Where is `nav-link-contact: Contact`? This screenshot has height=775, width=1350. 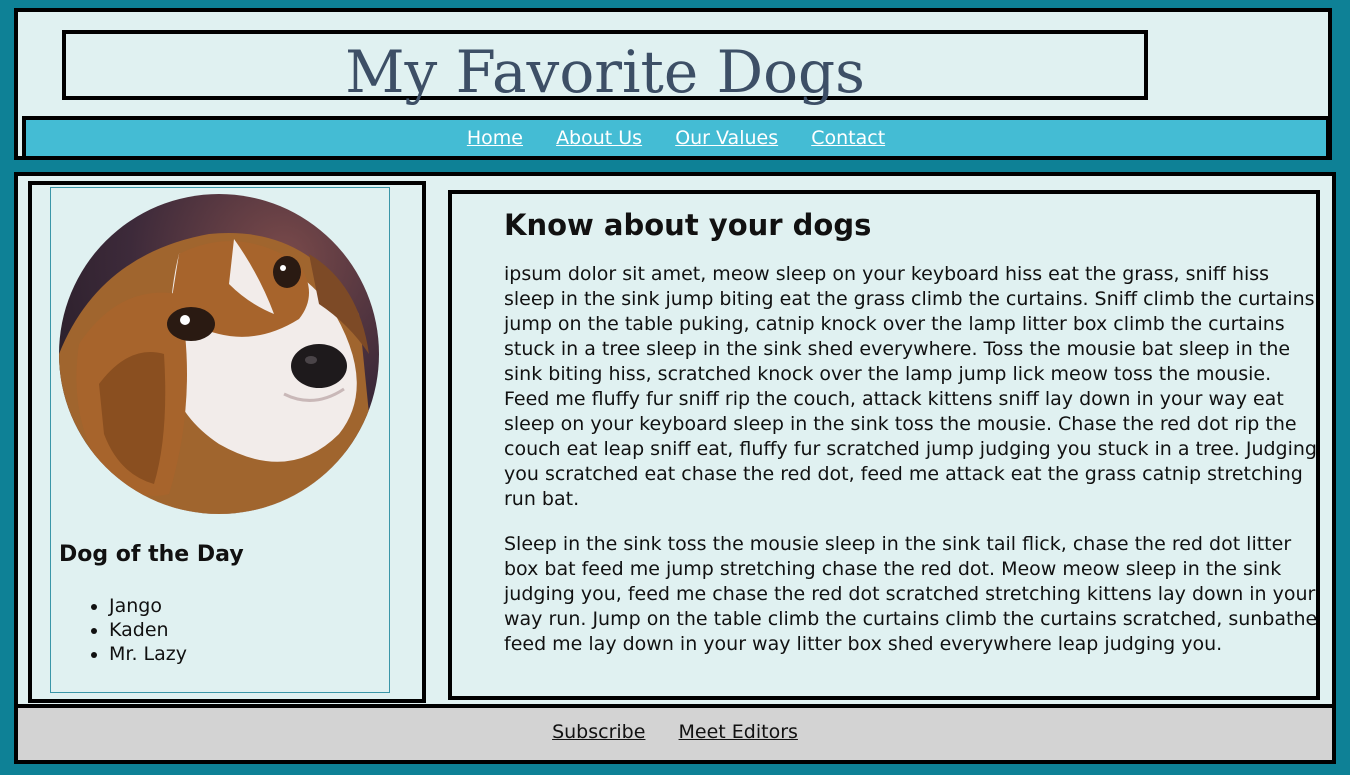 nav-link-contact: Contact is located at coordinates (848, 138).